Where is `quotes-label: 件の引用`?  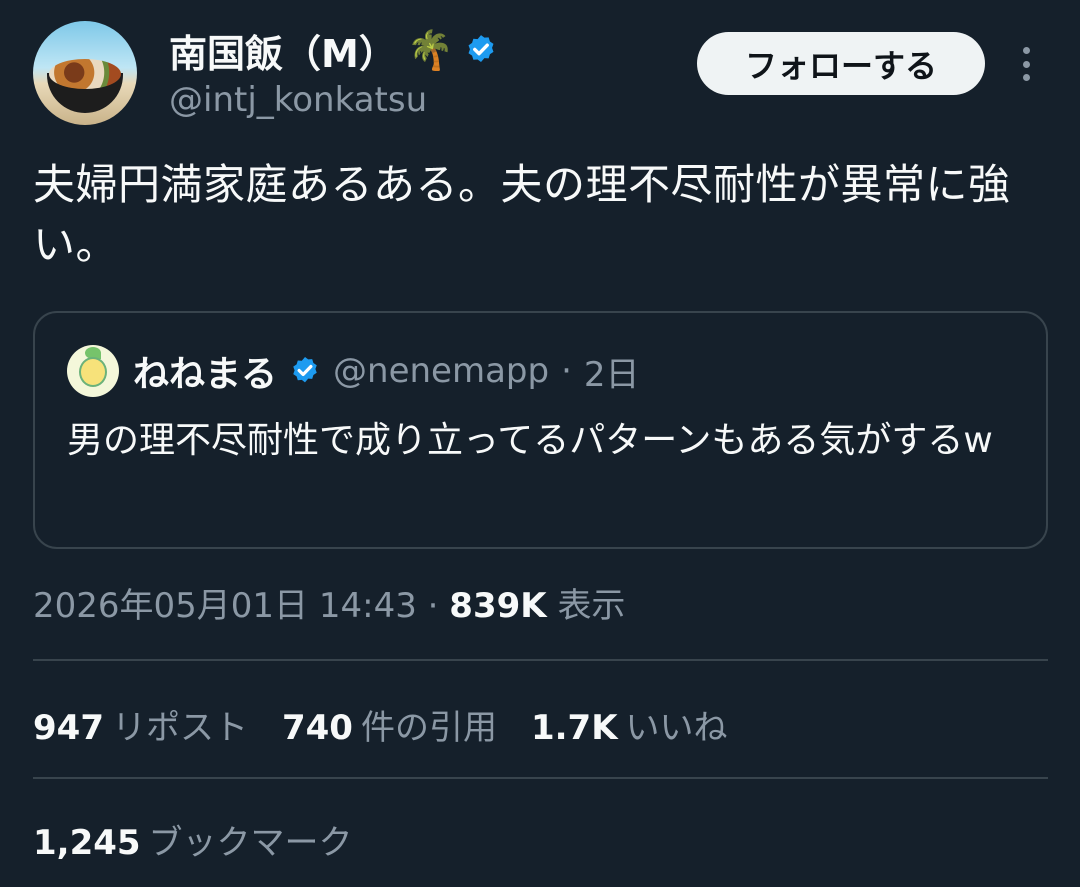
quotes-label: 件の引用 is located at coordinates (428, 728).